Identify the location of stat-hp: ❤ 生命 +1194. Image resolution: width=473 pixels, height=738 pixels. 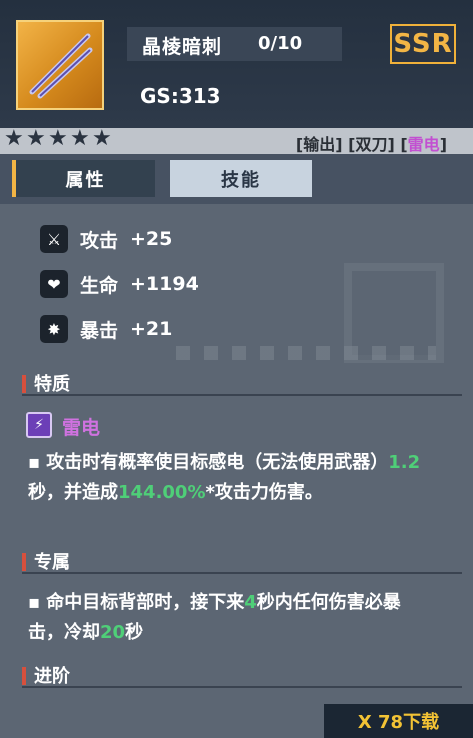
(119, 284).